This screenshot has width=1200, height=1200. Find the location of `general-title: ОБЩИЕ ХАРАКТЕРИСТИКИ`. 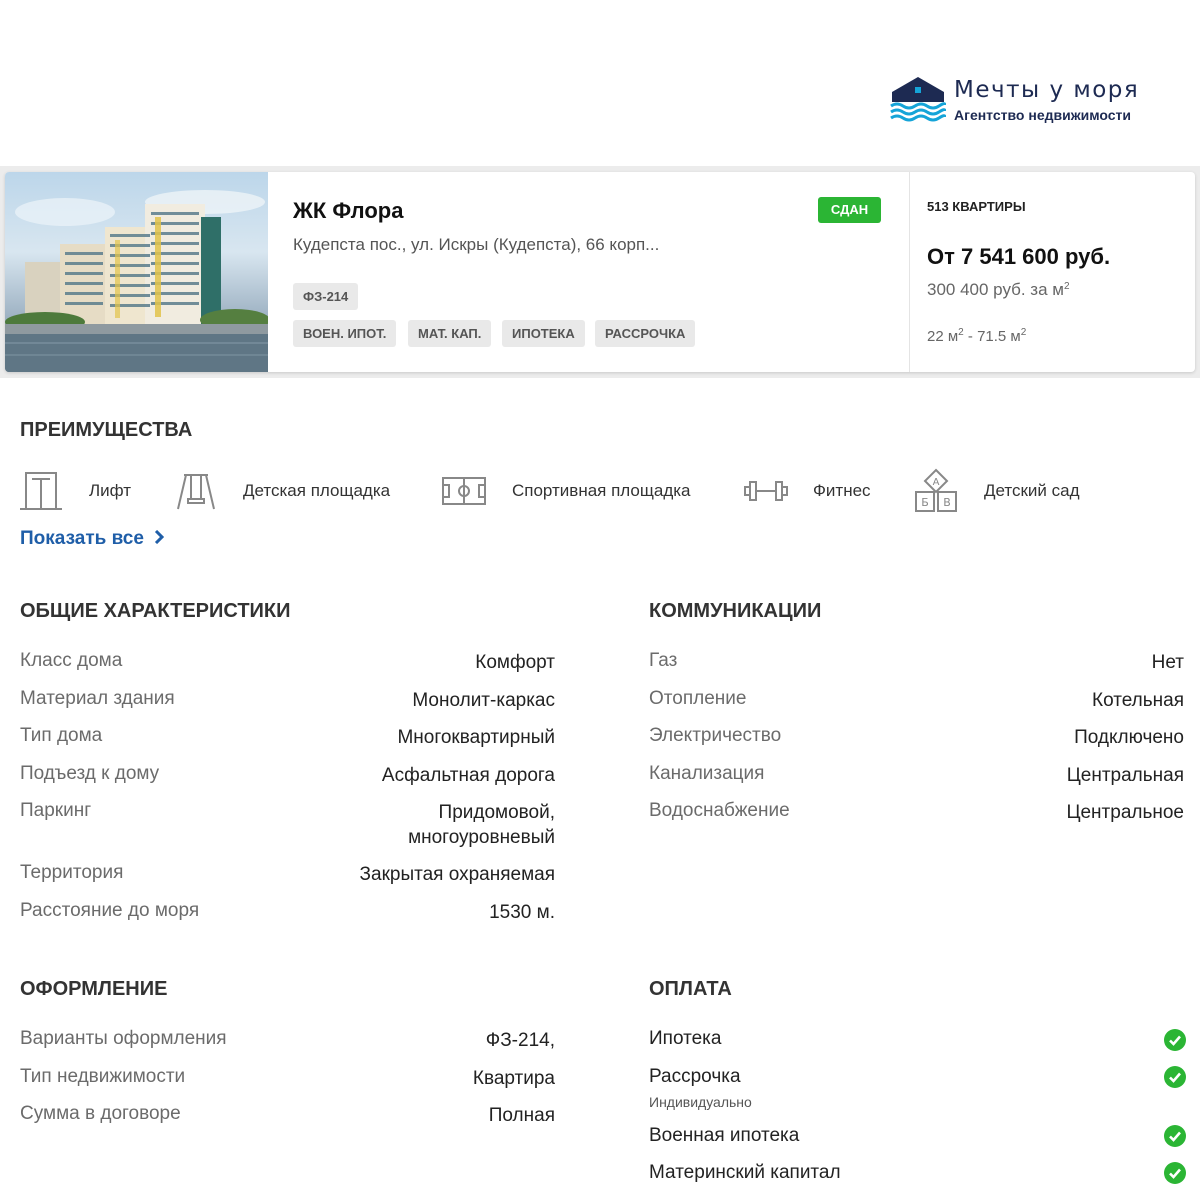

general-title: ОБЩИЕ ХАРАКТЕРИСТИКИ is located at coordinates (155, 611).